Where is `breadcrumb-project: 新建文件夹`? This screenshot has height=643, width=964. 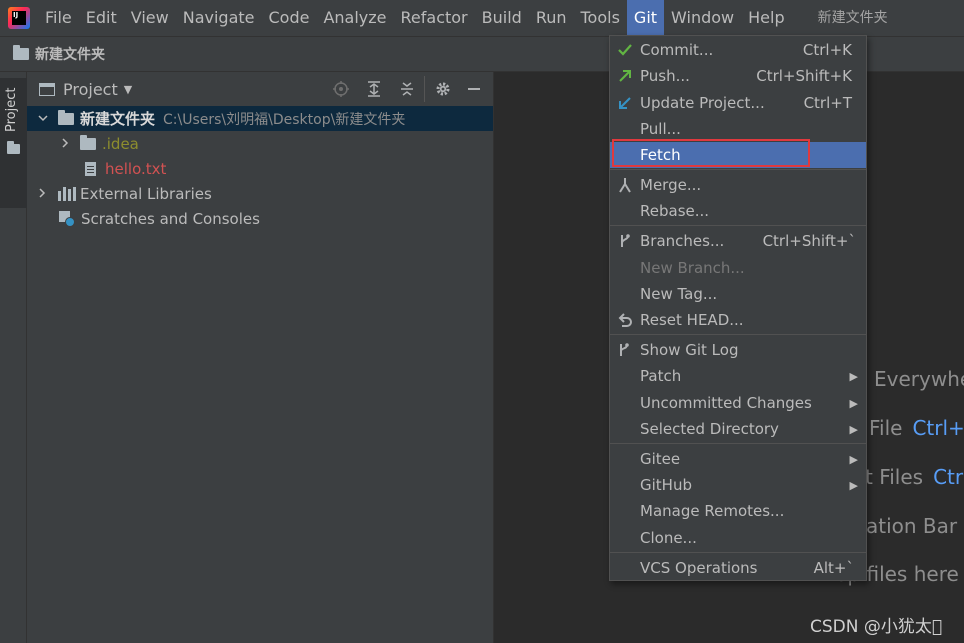
breadcrumb-project: 新建文件夹 is located at coordinates (70, 54).